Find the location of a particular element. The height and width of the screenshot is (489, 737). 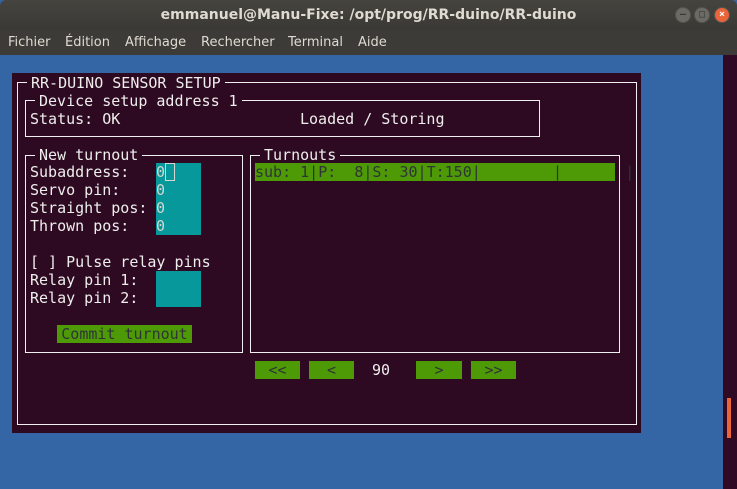

servo-pin-input: 0 is located at coordinates (160, 190).